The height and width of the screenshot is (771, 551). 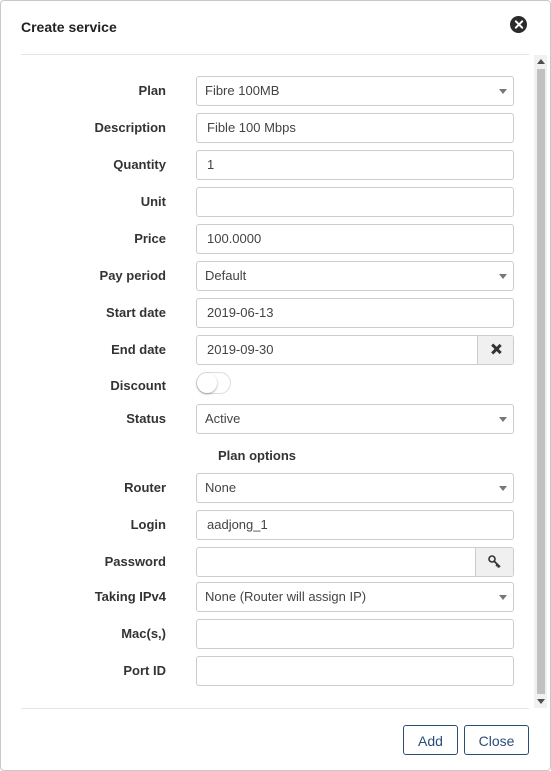 I want to click on macs-row: Mac(s,), so click(x=266, y=634).